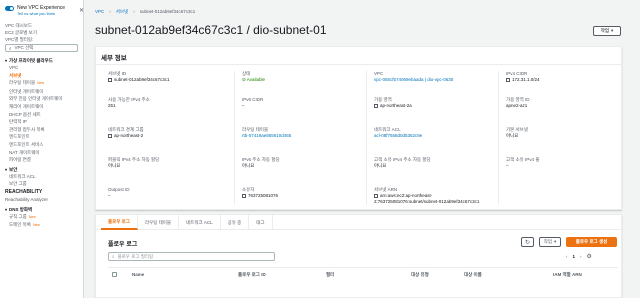 This screenshot has width=640, height=298. I want to click on tab-network-acl: 네트워크 ACL, so click(200, 222).